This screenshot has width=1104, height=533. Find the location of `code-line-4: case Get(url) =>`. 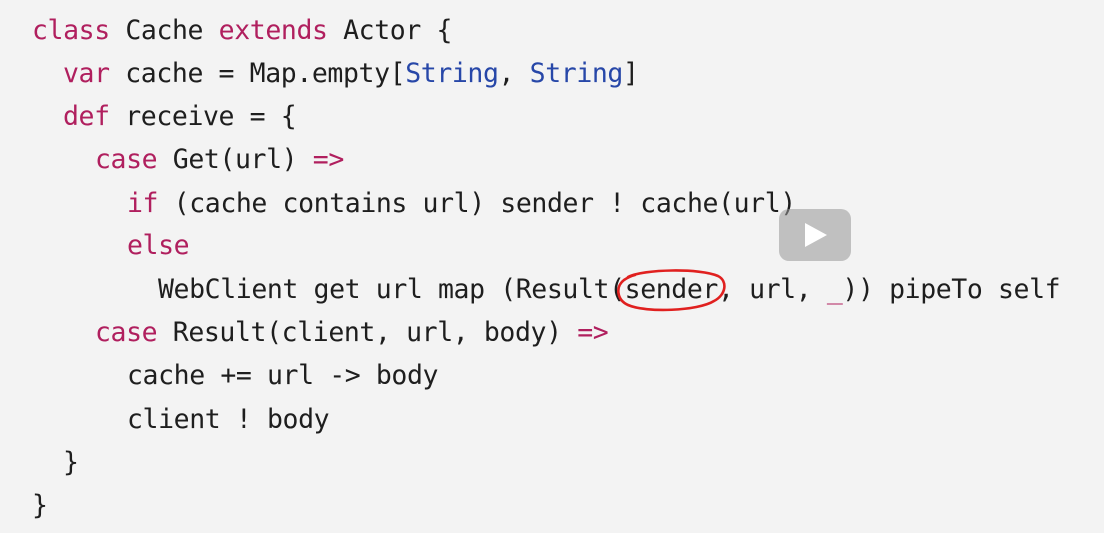

code-line-4: case Get(url) => is located at coordinates (219, 160).